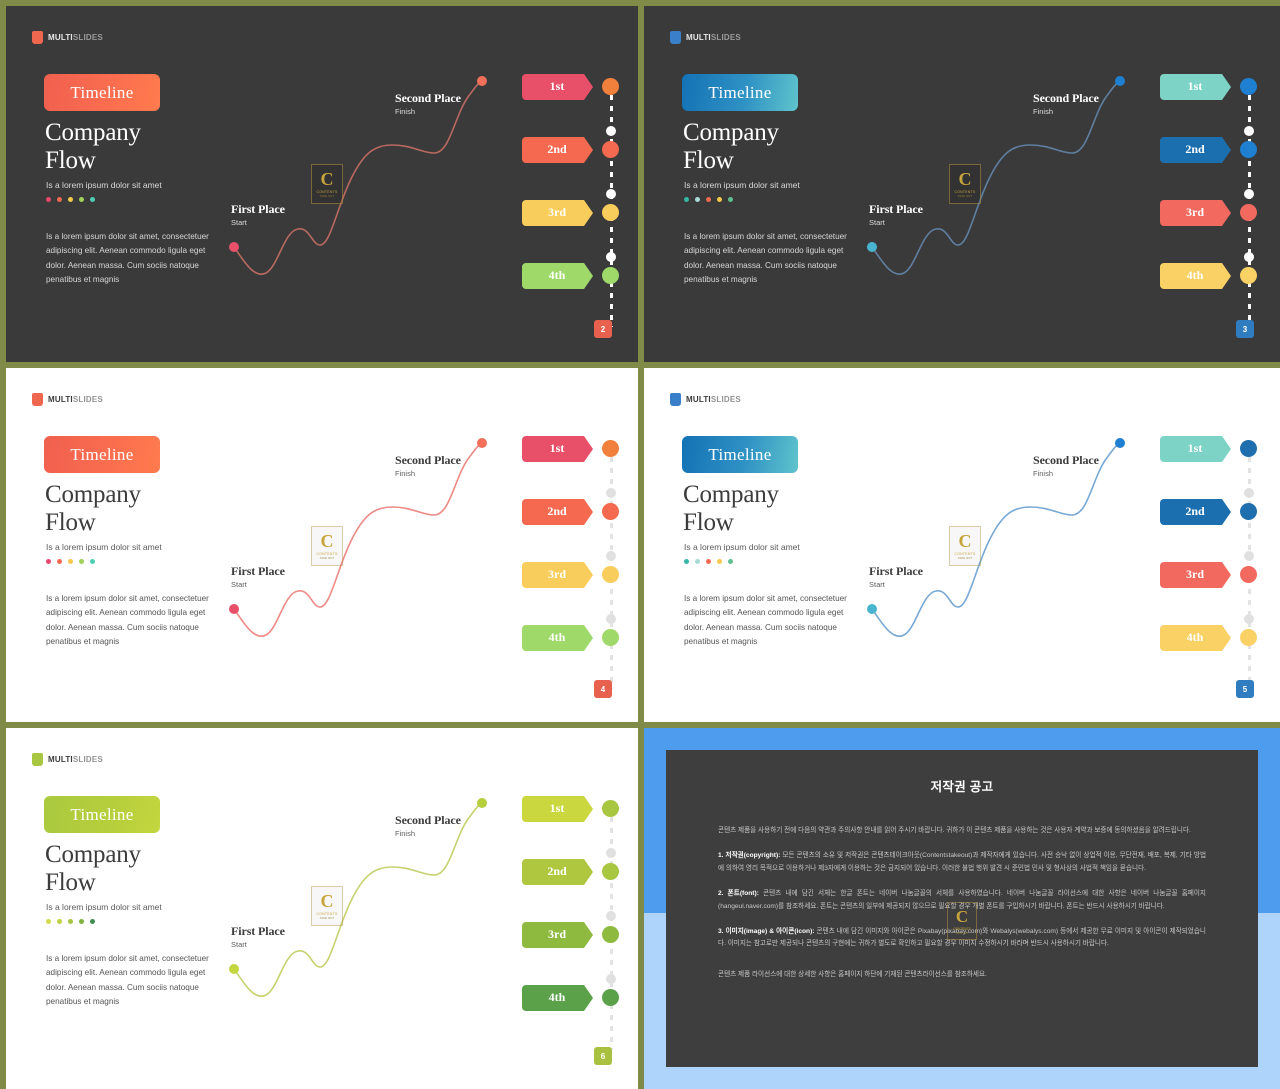  Describe the element at coordinates (327, 192) in the screenshot. I see `watermark-line1: CONTENTS` at that location.